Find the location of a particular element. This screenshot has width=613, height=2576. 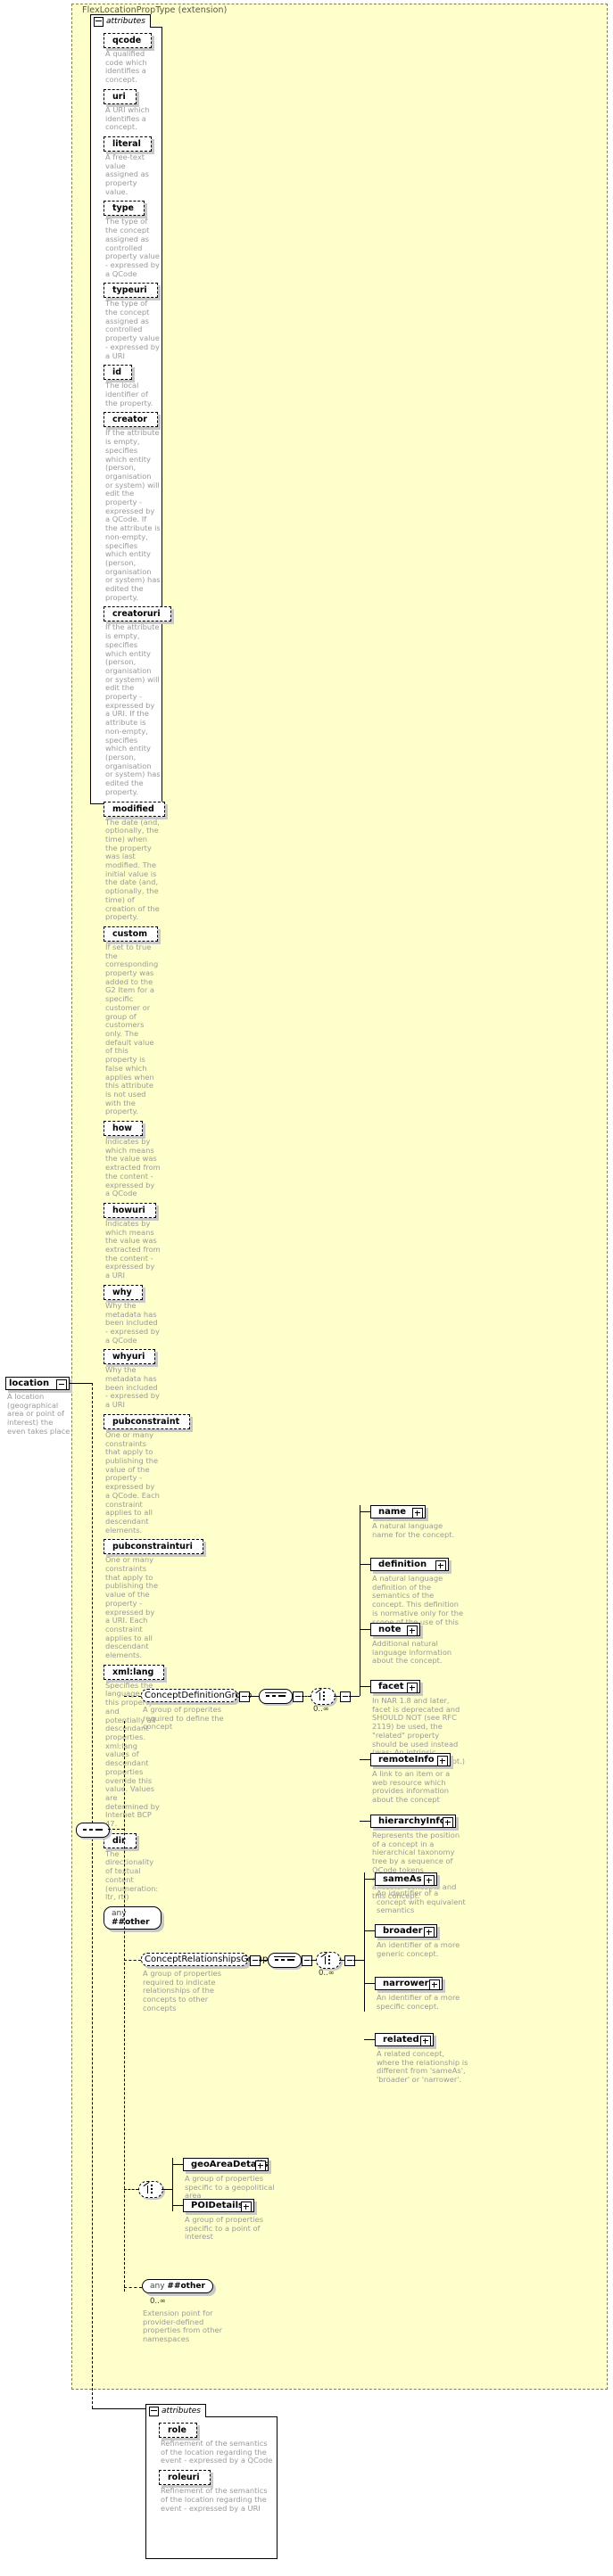

expand-icon-related is located at coordinates (425, 2041).